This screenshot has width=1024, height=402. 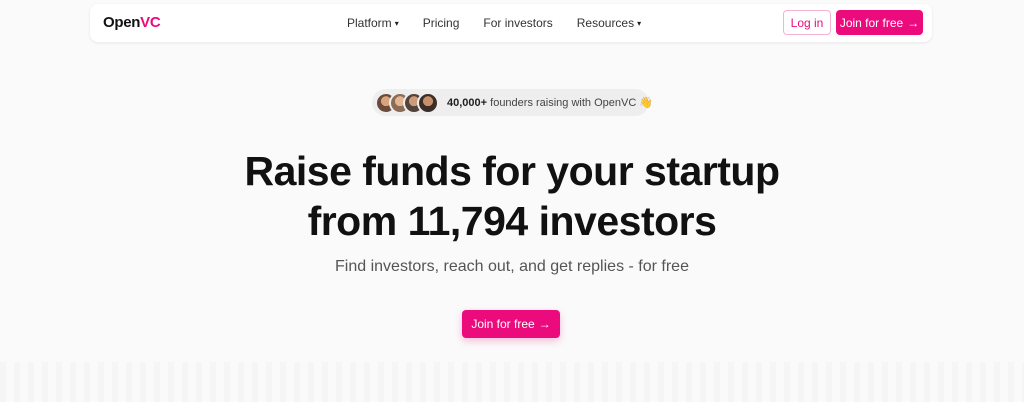 What do you see at coordinates (512, 221) in the screenshot?
I see `headline-line-2: from 11,794 investors` at bounding box center [512, 221].